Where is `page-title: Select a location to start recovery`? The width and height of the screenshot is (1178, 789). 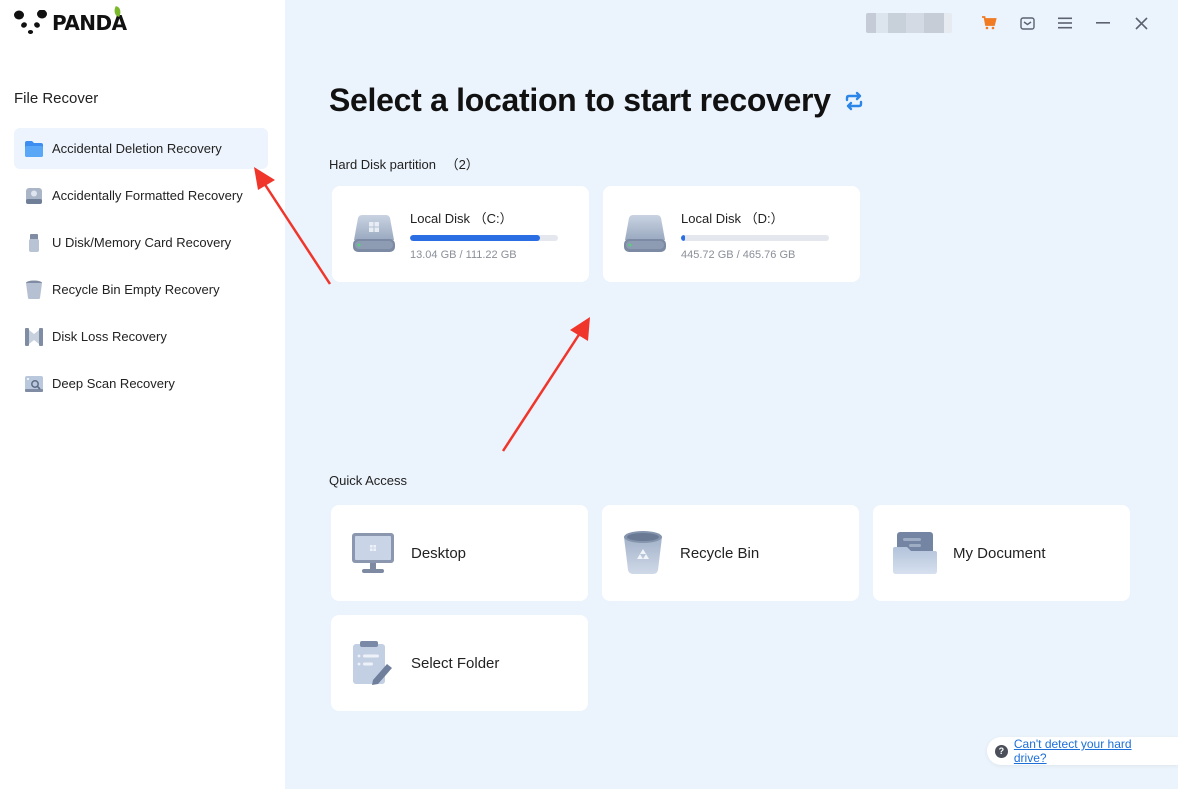
page-title: Select a location to start recovery is located at coordinates (597, 100).